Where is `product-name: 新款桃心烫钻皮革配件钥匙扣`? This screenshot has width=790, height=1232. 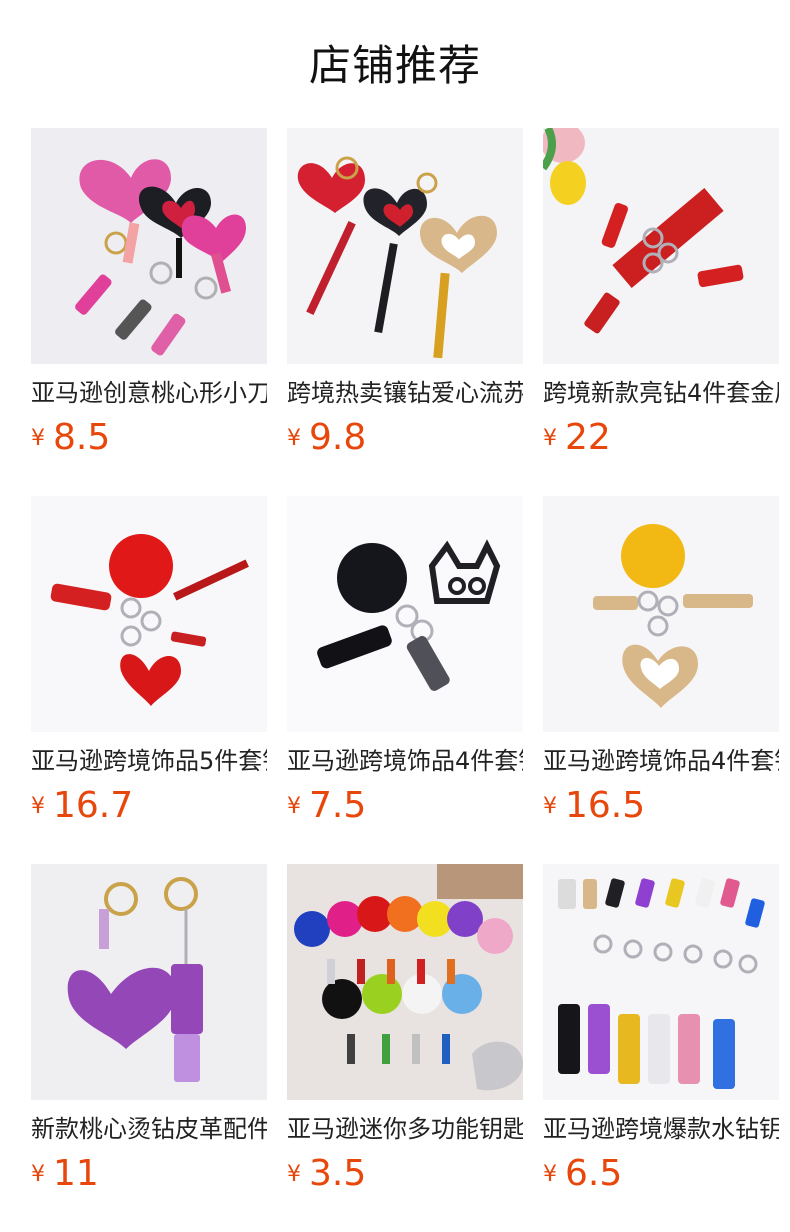 product-name: 新款桃心烫钻皮革配件钥匙扣 is located at coordinates (149, 1129).